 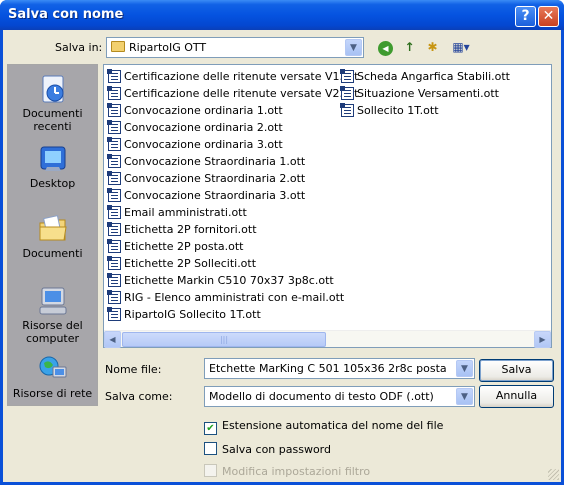 What do you see at coordinates (215, 195) in the screenshot?
I see `file-name: Convocazione Straordinaria 3.ott` at bounding box center [215, 195].